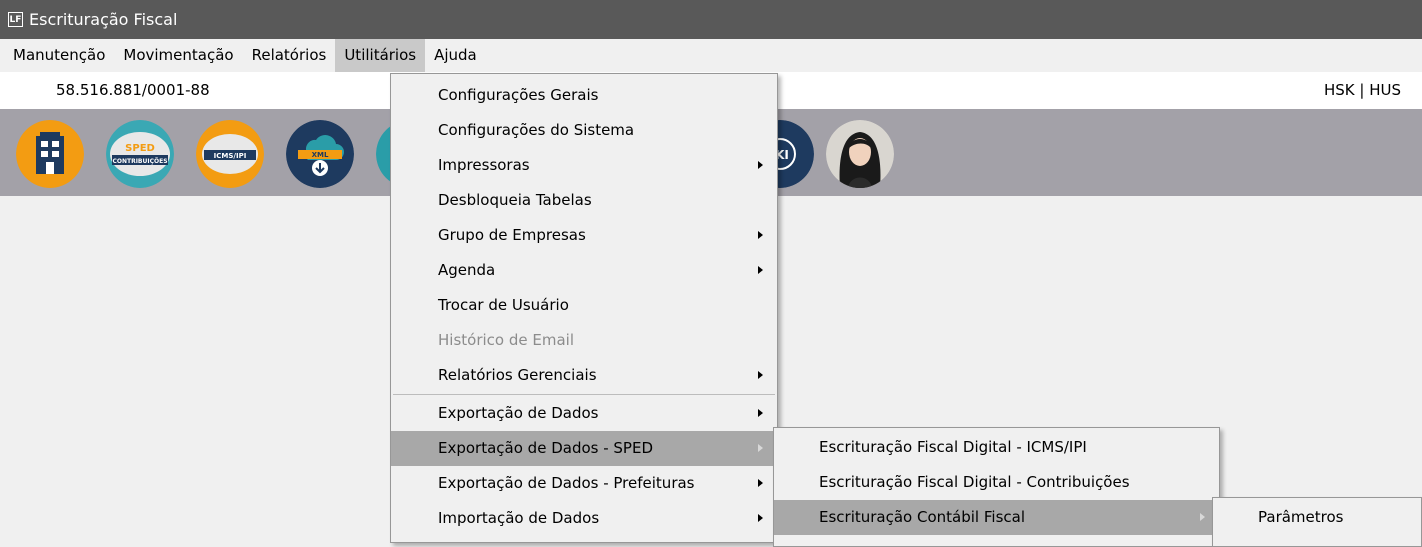 The image size is (1422, 547). What do you see at coordinates (467, 270) in the screenshot?
I see `menu-item-label: Agenda` at bounding box center [467, 270].